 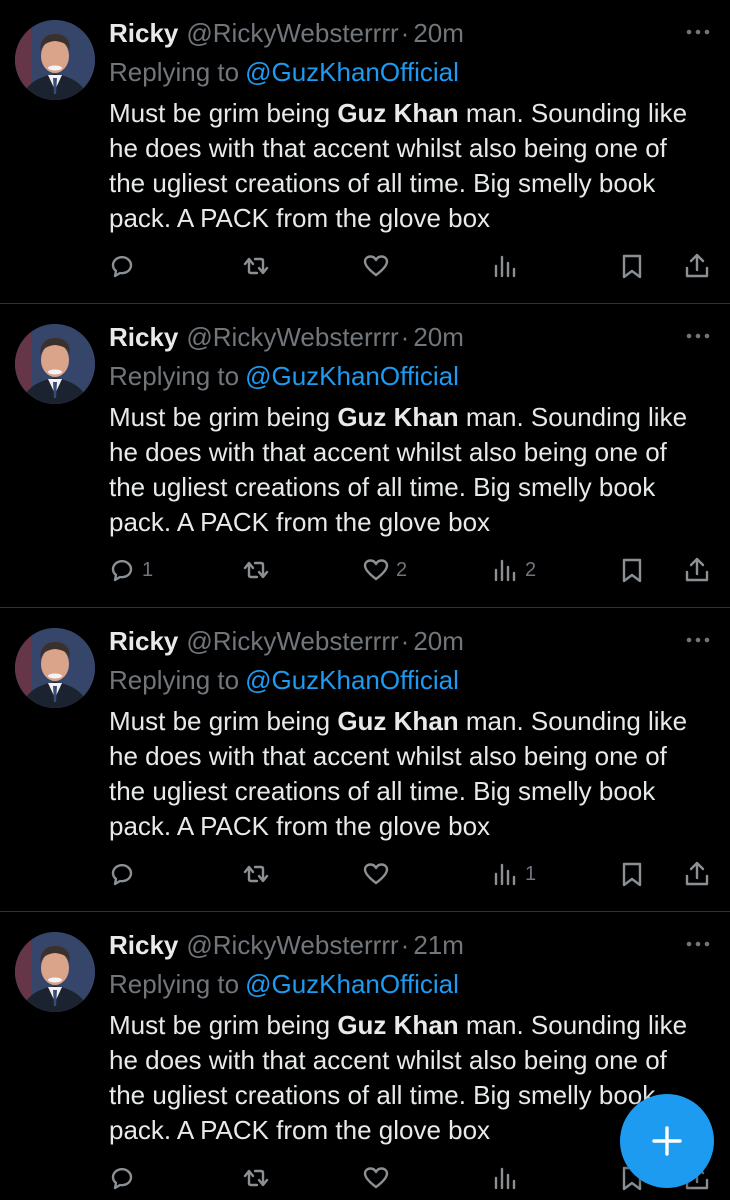 I want to click on views-button: 1, so click(x=513, y=874).